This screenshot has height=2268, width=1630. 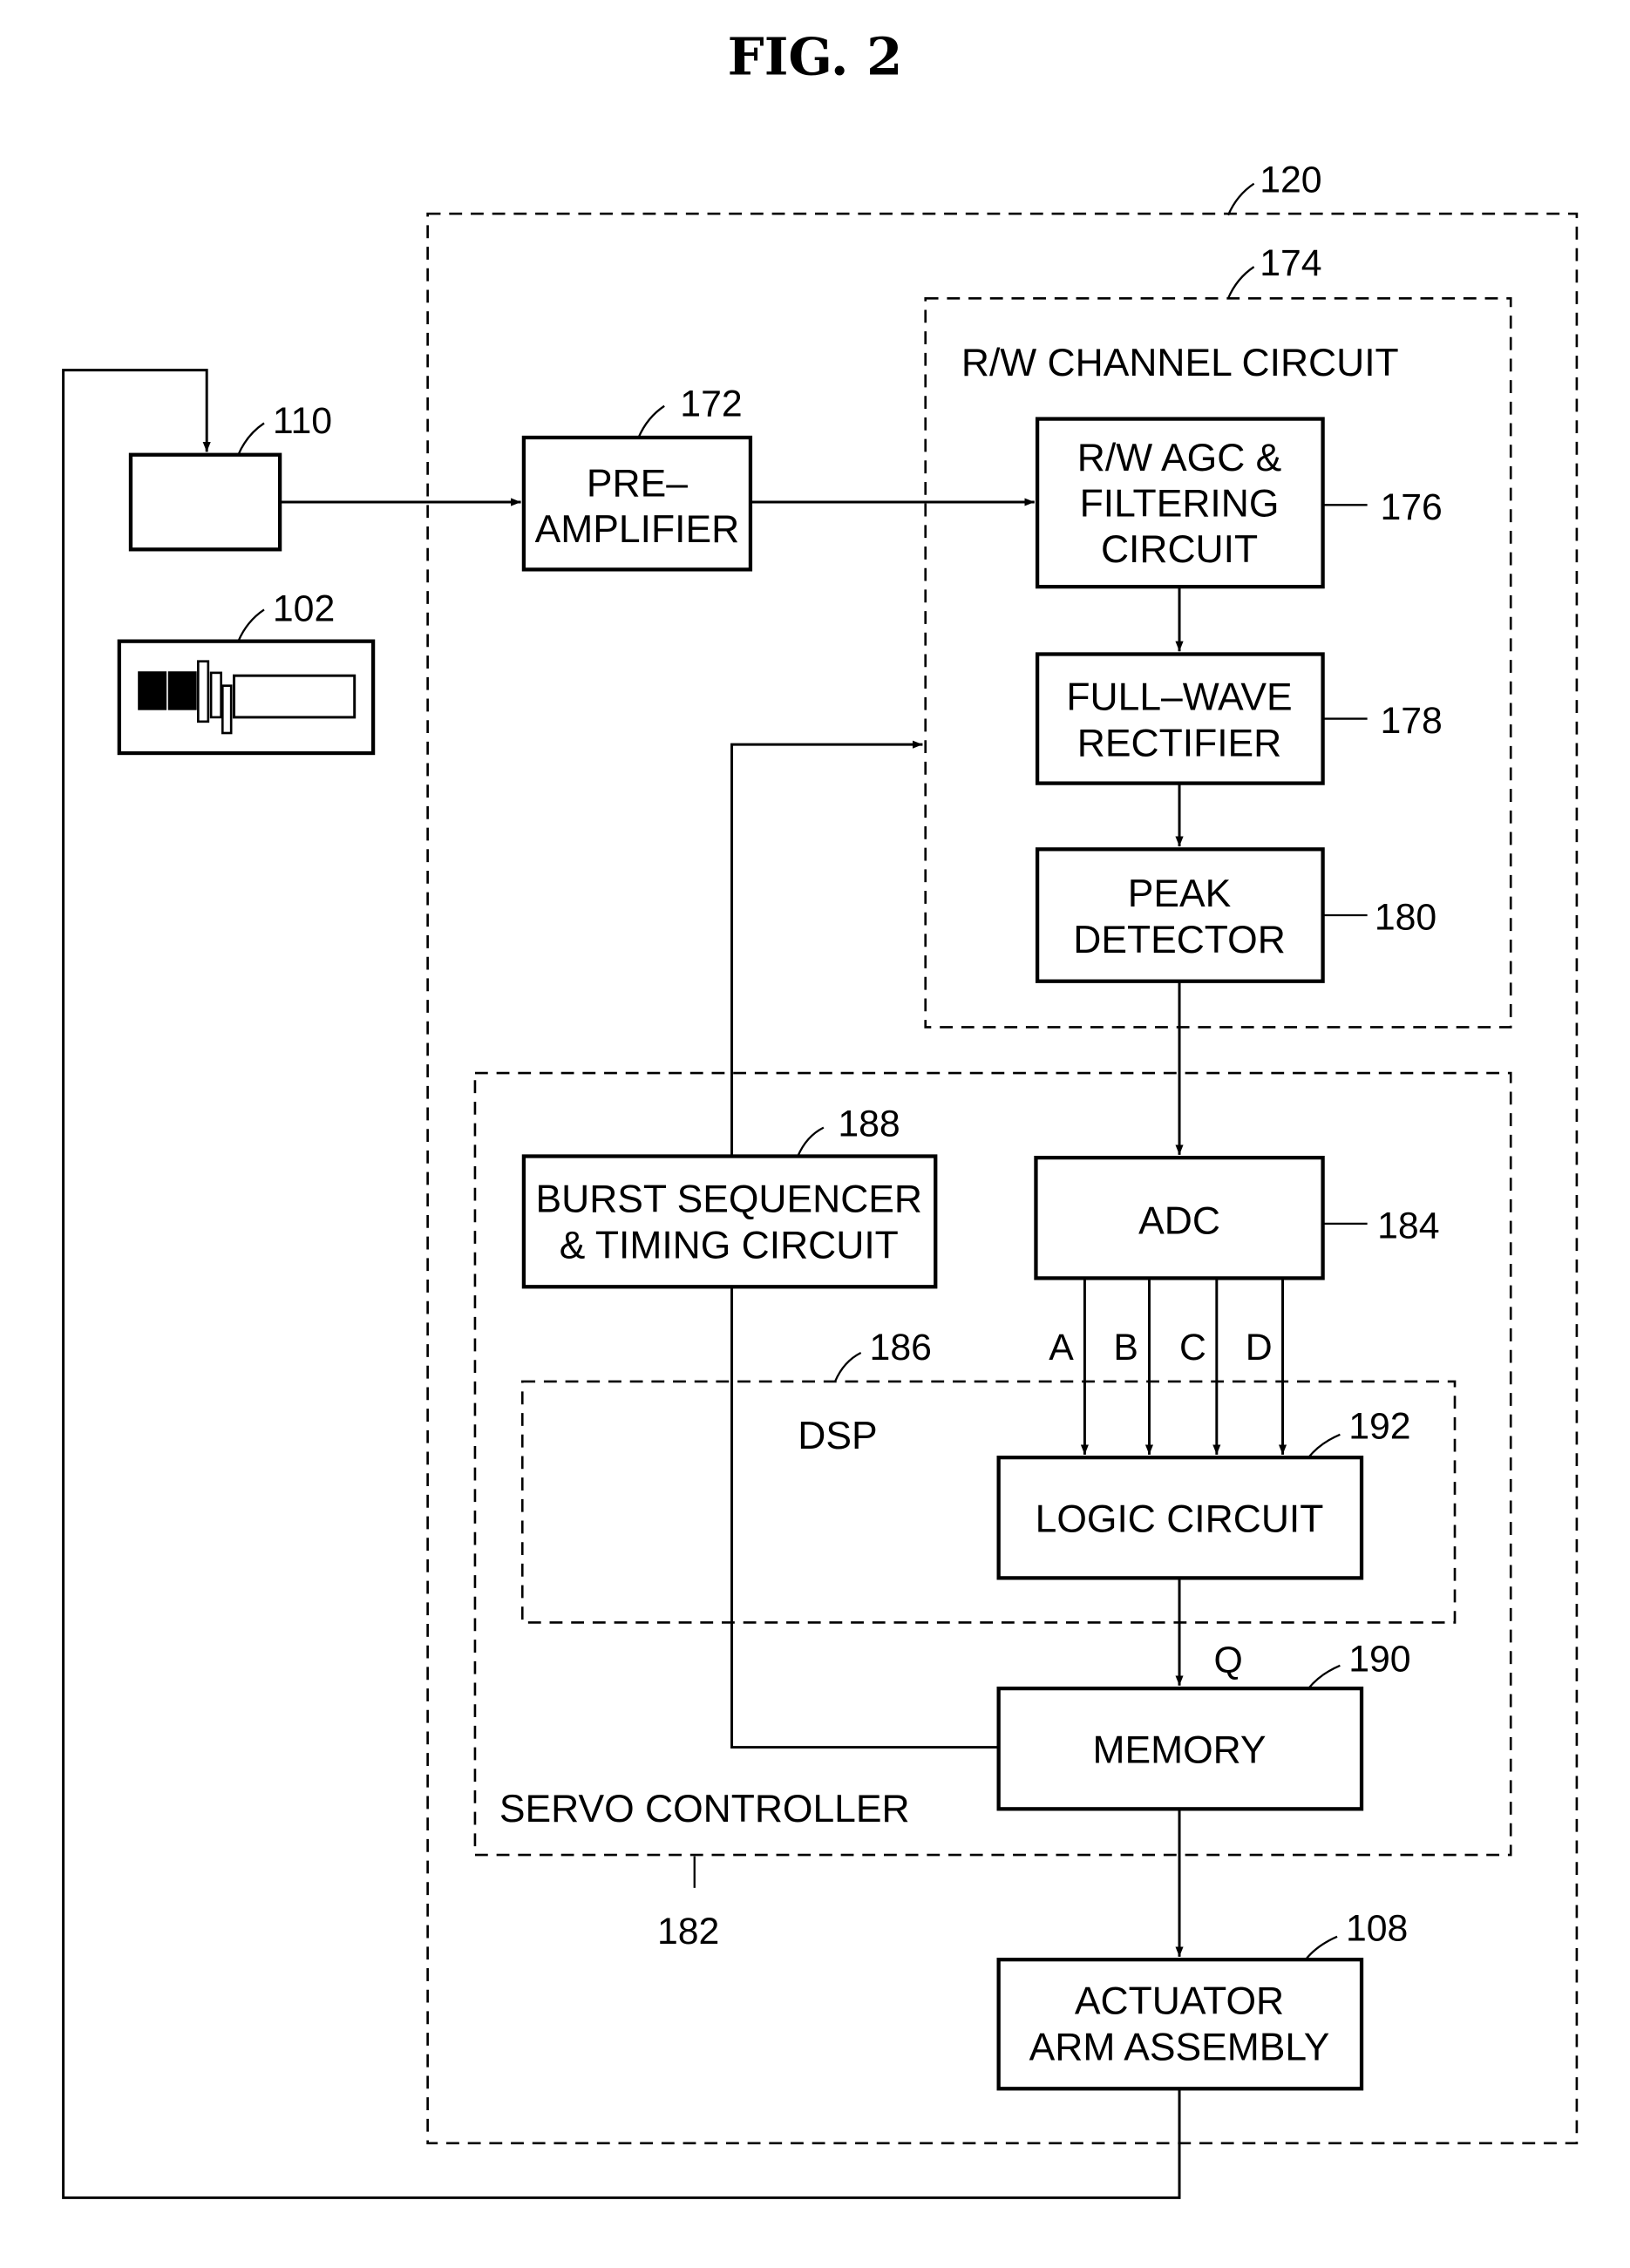 I want to click on agc-label-3: CIRCUIT, so click(x=1179, y=549).